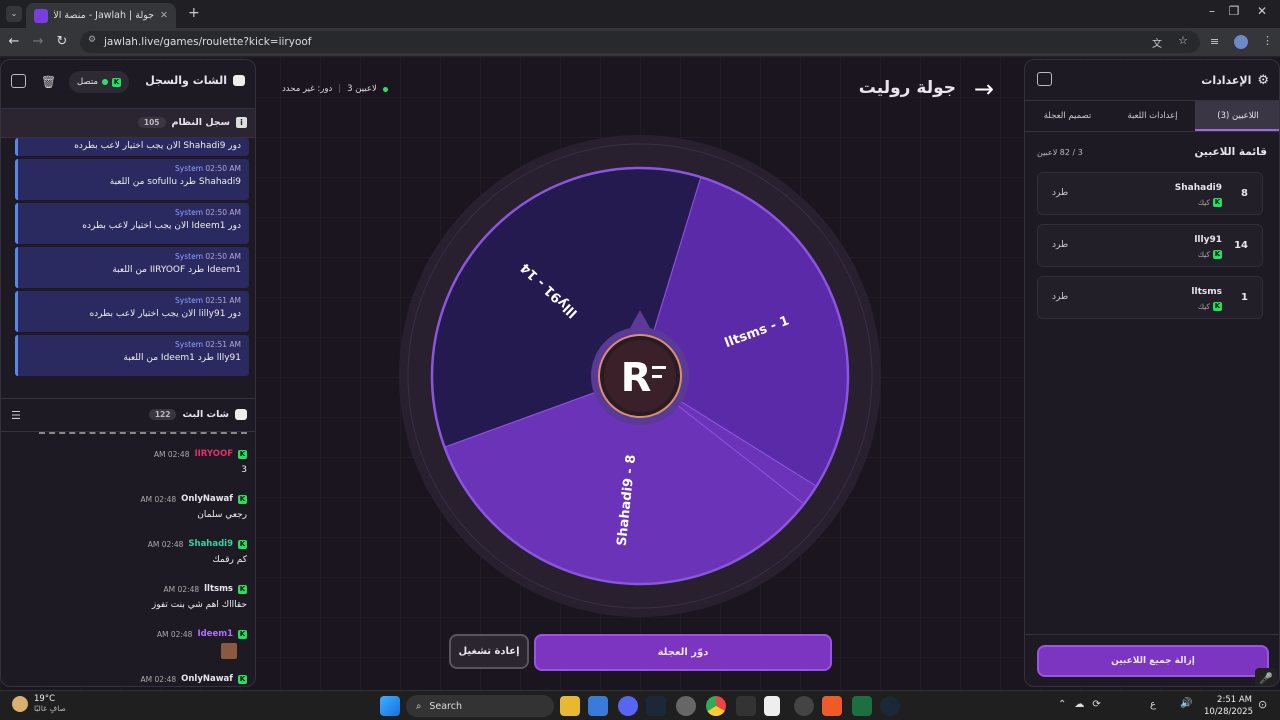  I want to click on back-arrow-icon: →, so click(984, 89).